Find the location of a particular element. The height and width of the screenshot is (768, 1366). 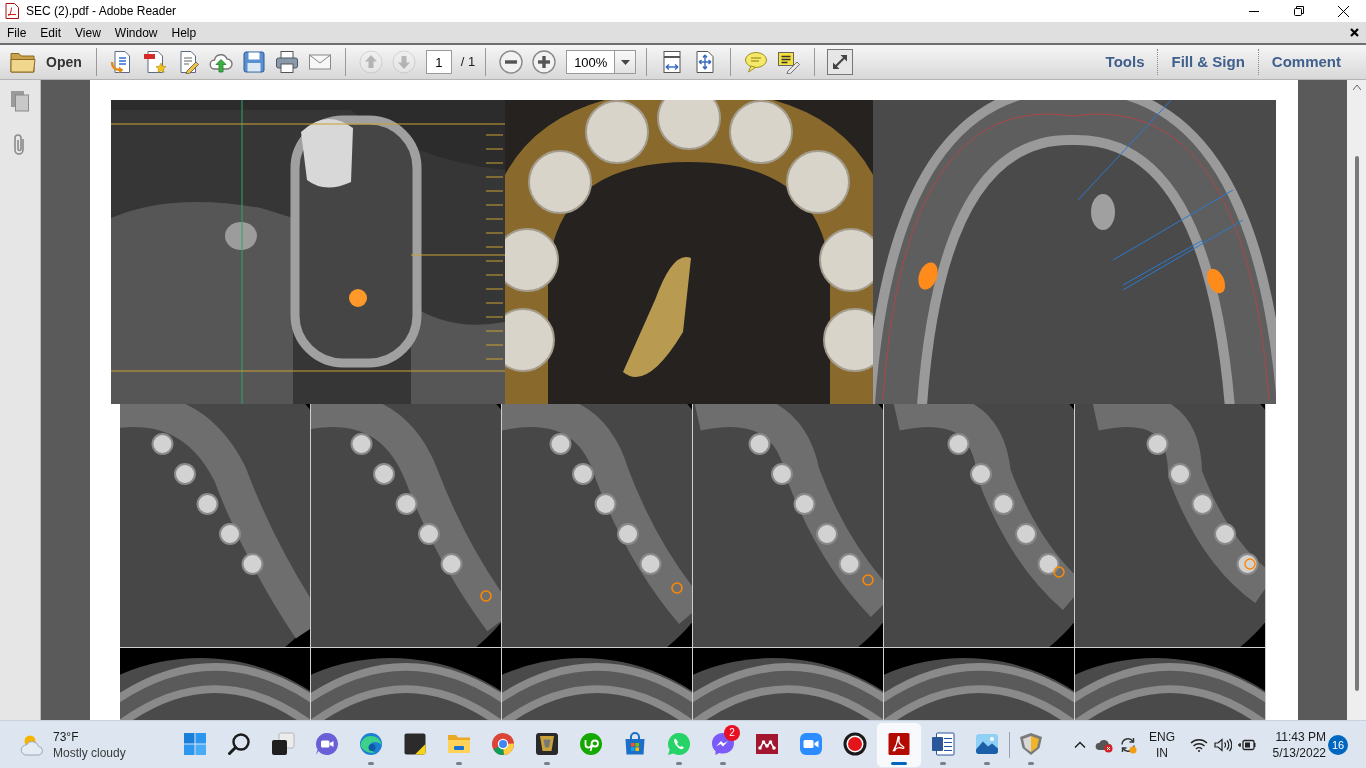

sync-icon is located at coordinates (1128, 744).